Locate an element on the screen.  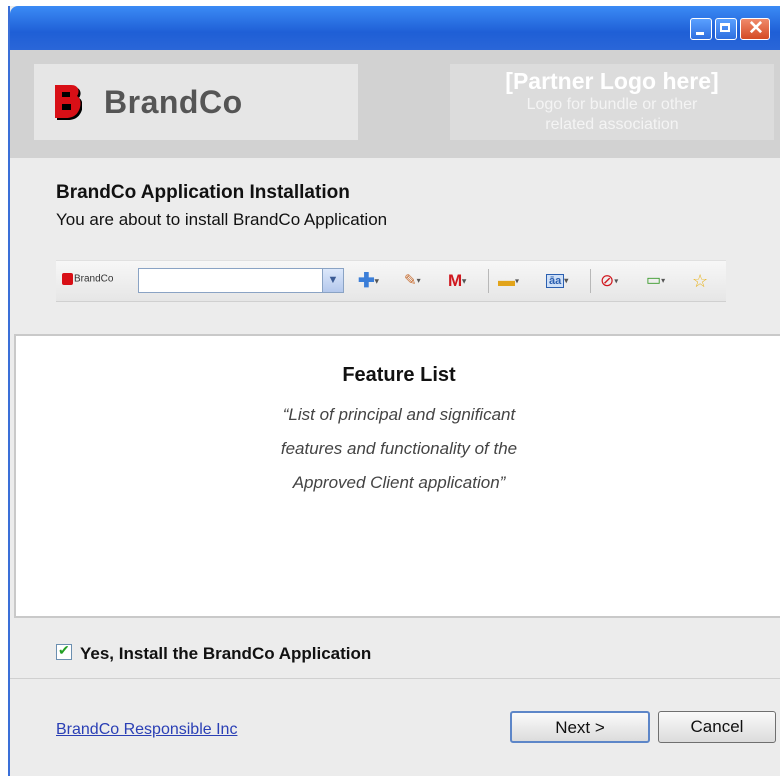
toolbar-brand: BrandCo is located at coordinates (87, 279).